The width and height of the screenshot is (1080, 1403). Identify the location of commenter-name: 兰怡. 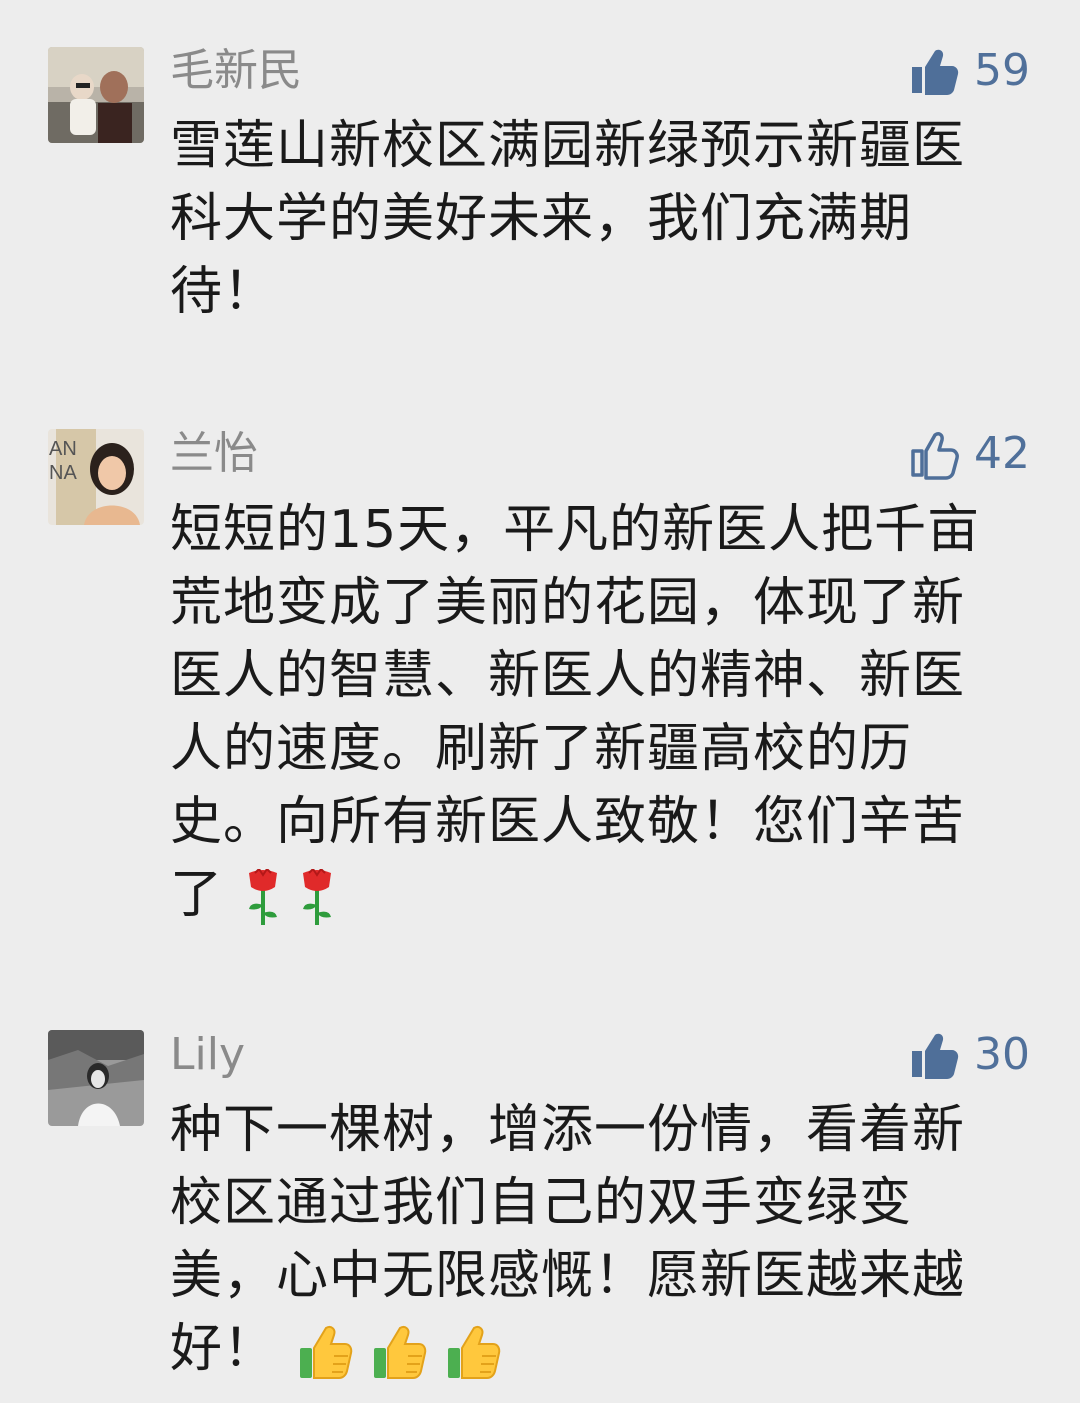
(214, 454).